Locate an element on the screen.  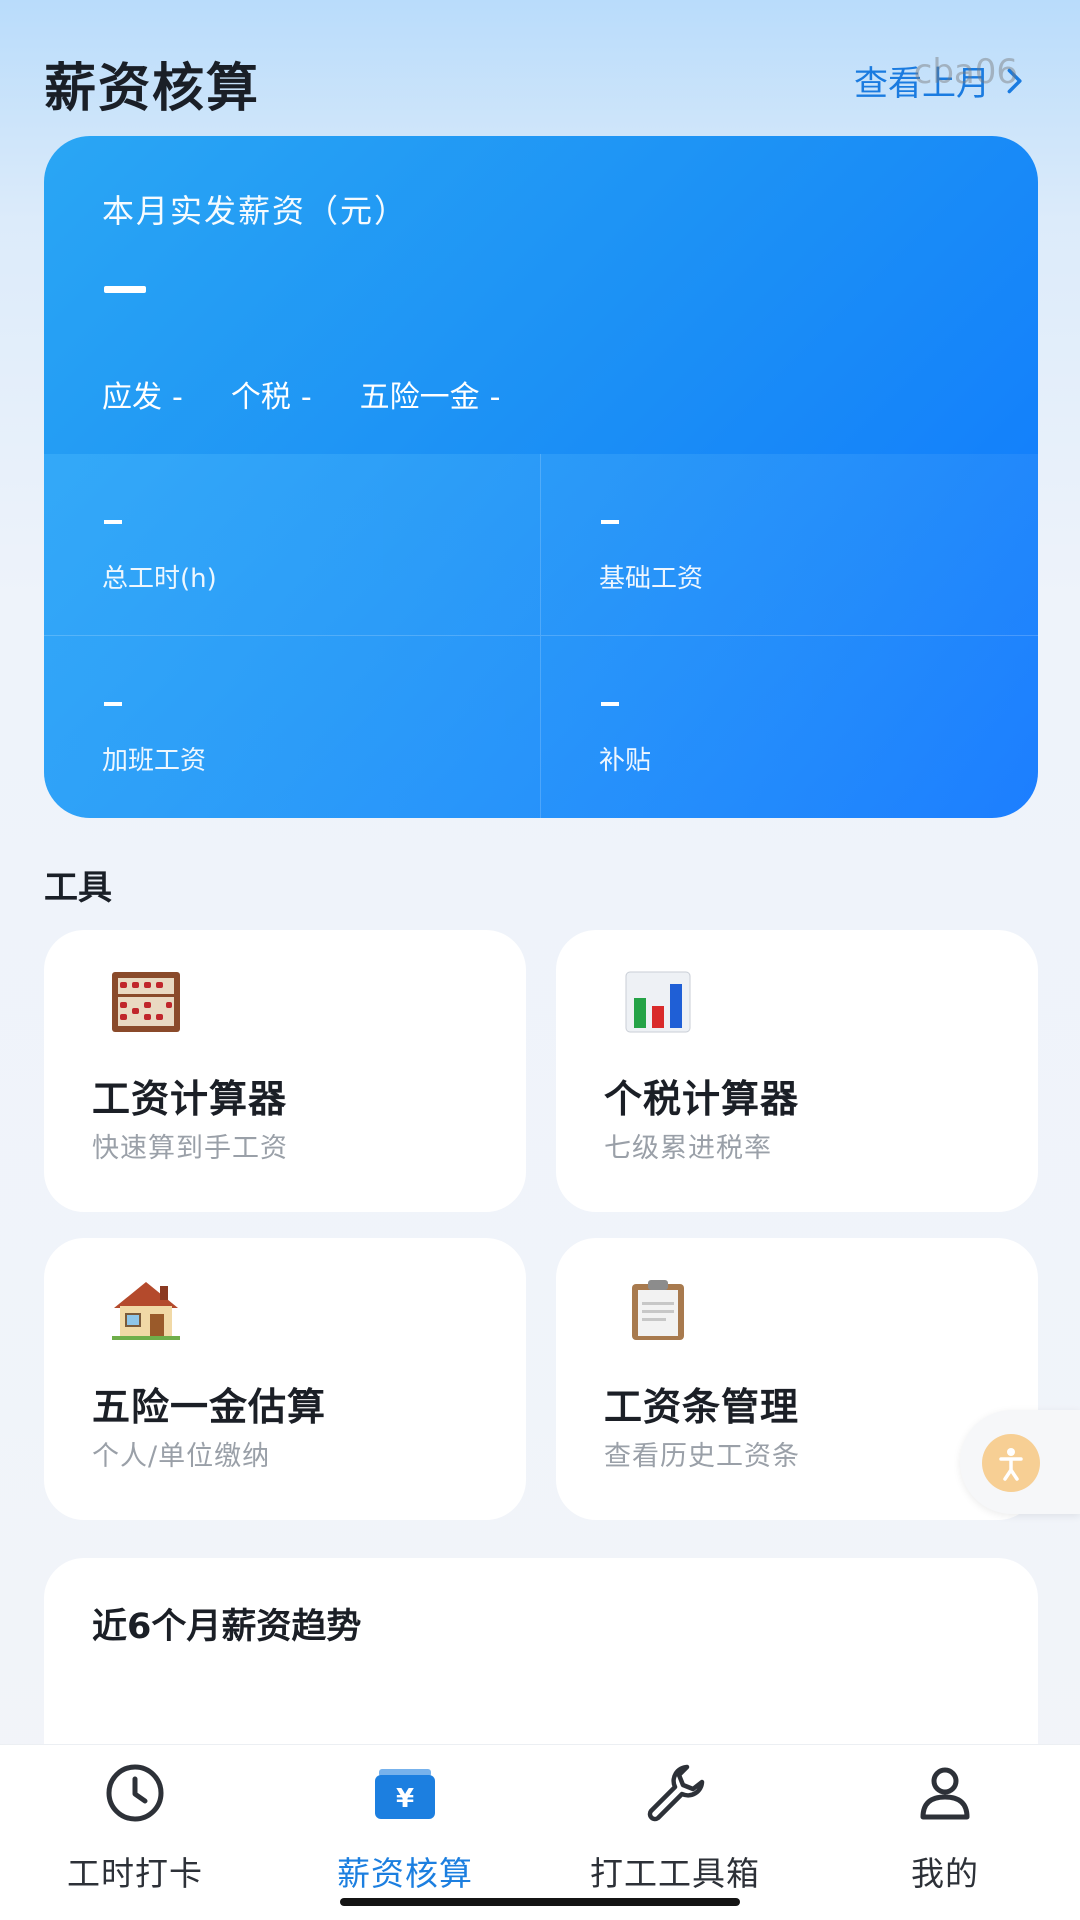
wallet-yen-icon: ¥ is located at coordinates (405, 1794).